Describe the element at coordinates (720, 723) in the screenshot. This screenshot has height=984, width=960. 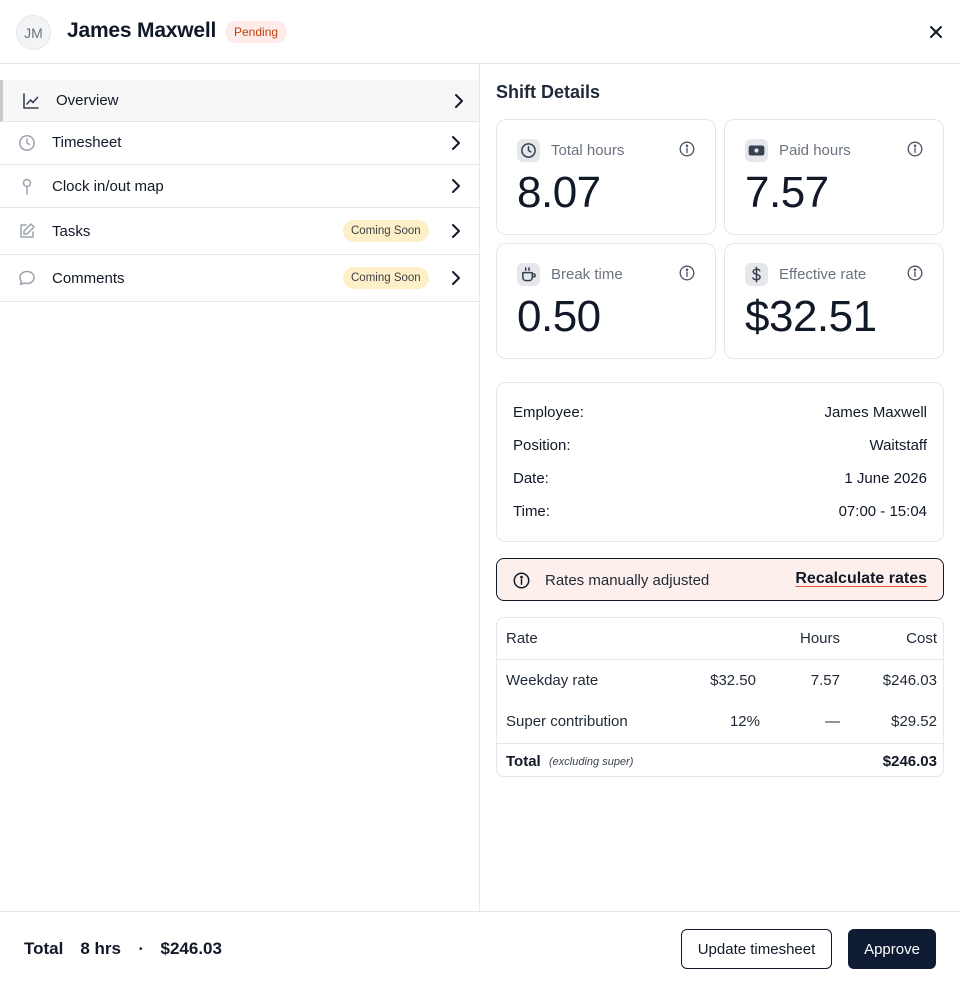
I see `table-row: Super contribution 12% — $29.52` at that location.